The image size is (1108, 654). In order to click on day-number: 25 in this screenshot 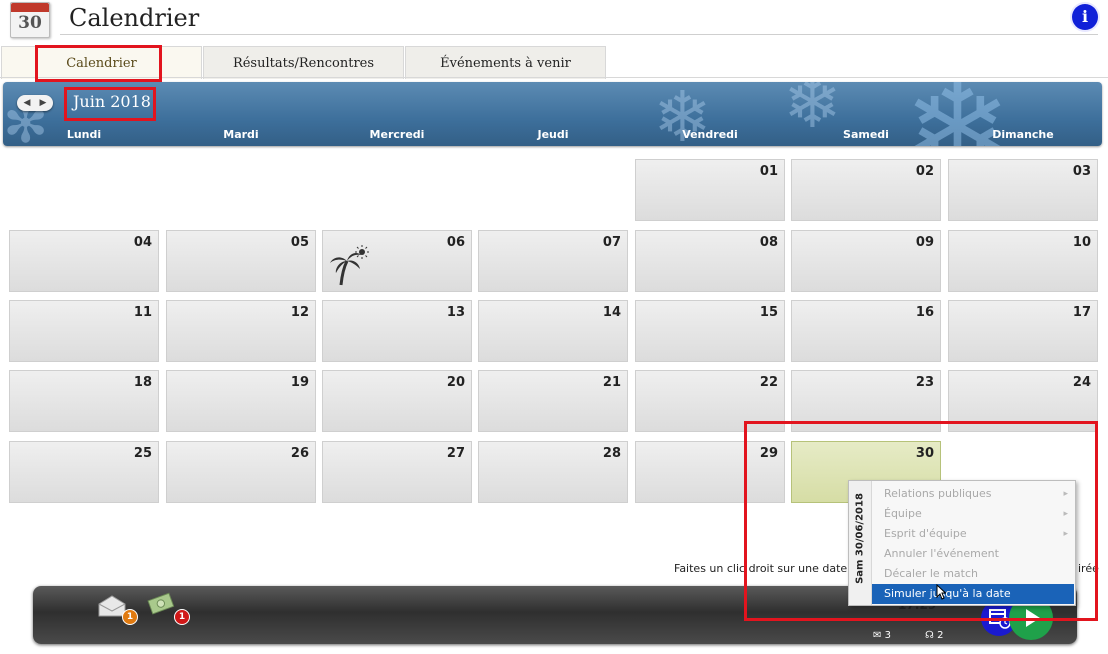, I will do `click(142, 453)`.